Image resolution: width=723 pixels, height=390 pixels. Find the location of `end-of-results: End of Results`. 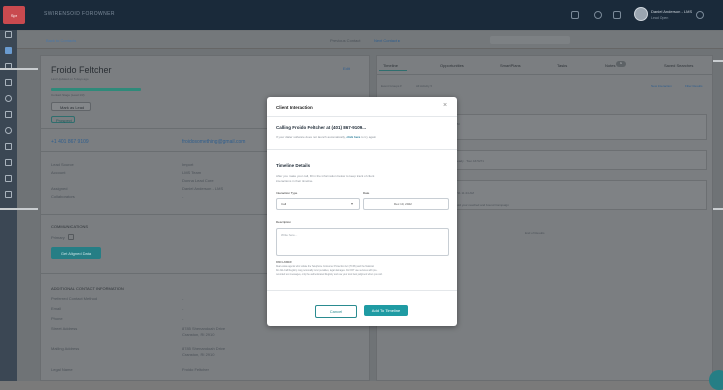

end-of-results: End of Results is located at coordinates (535, 233).